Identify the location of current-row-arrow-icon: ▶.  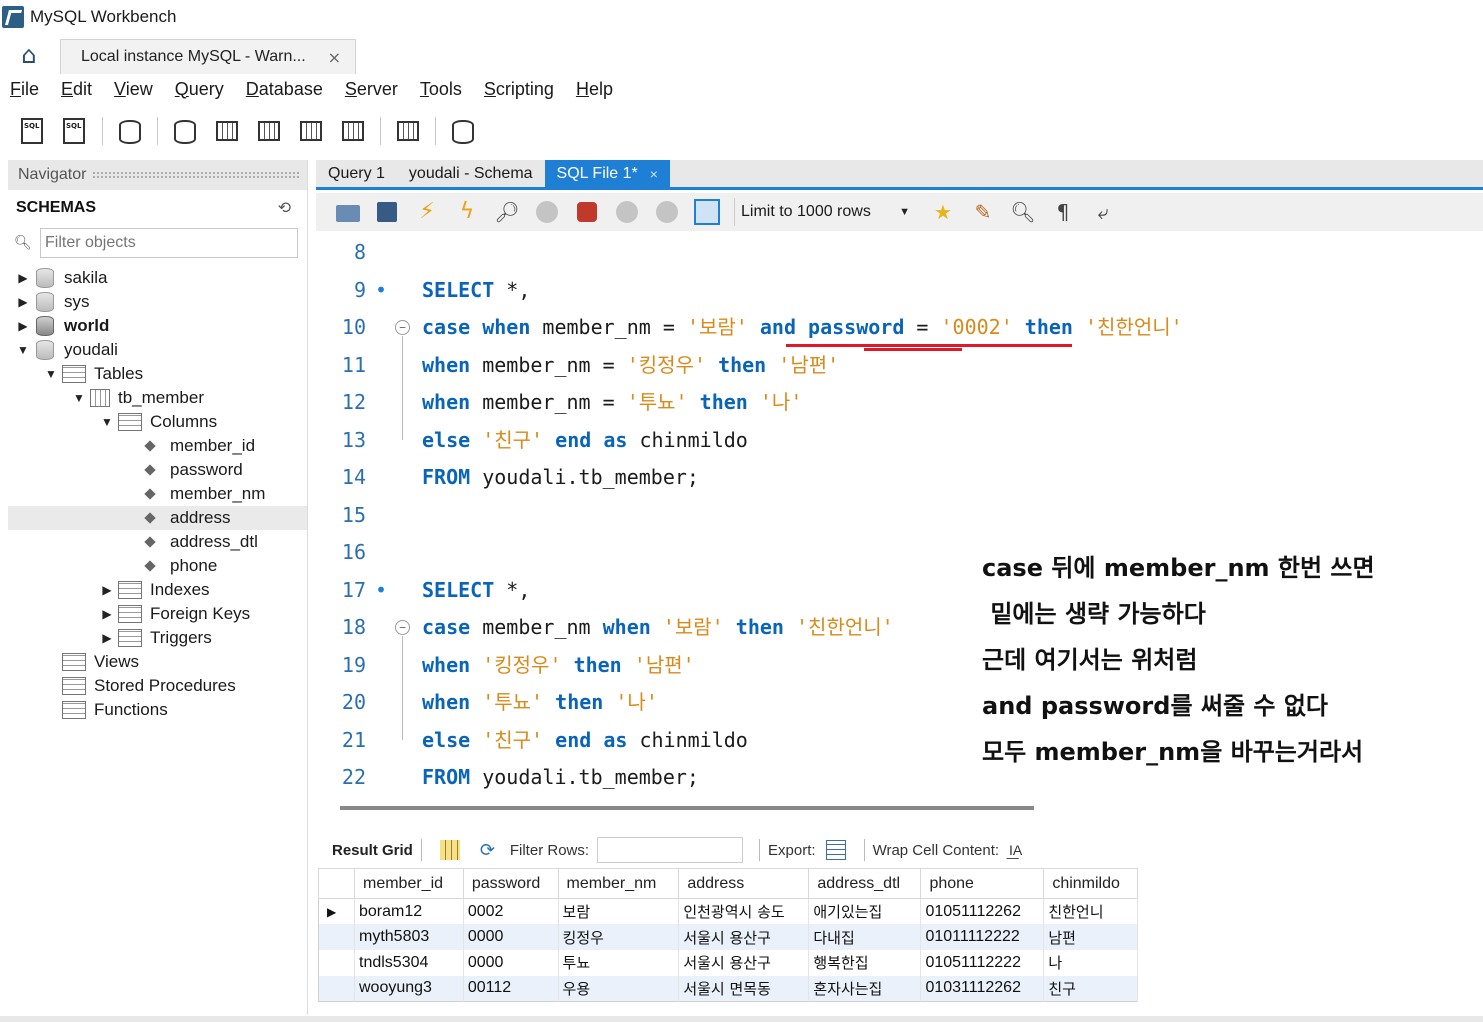
(336, 911).